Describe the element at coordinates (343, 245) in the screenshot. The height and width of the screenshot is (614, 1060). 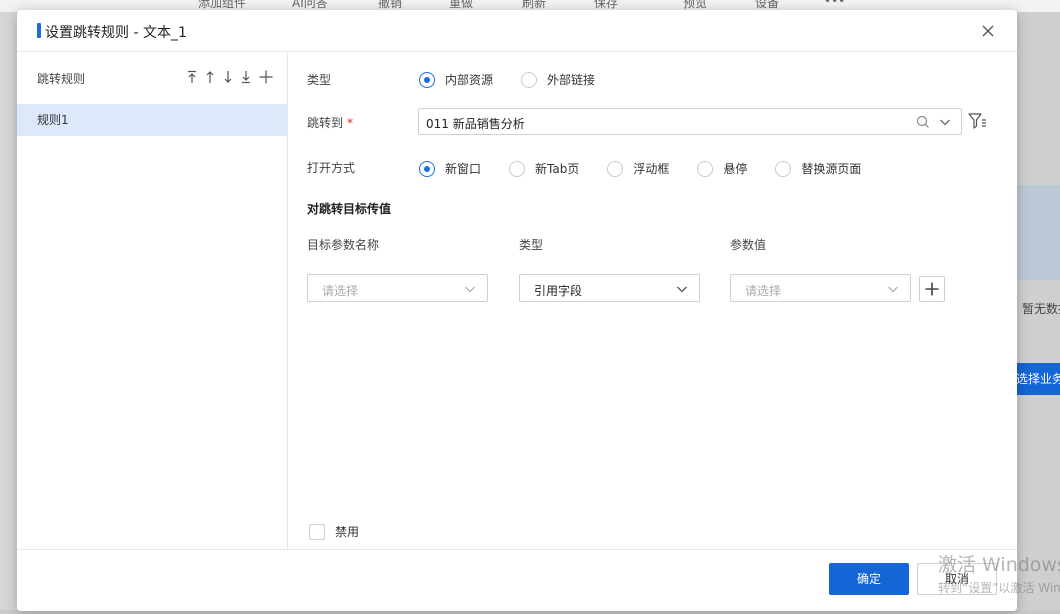
I see `target-param-column-label: 目标参数名称` at that location.